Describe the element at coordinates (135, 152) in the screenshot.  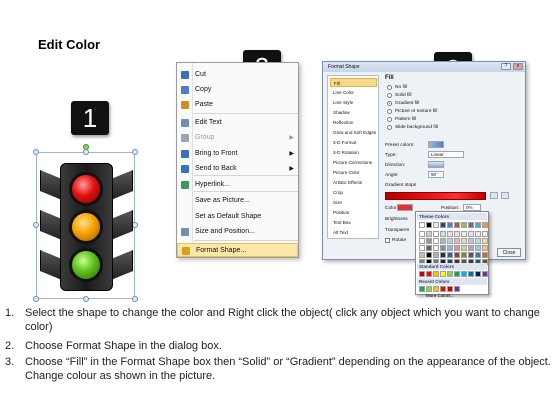
I see `resize-handle-tr` at that location.